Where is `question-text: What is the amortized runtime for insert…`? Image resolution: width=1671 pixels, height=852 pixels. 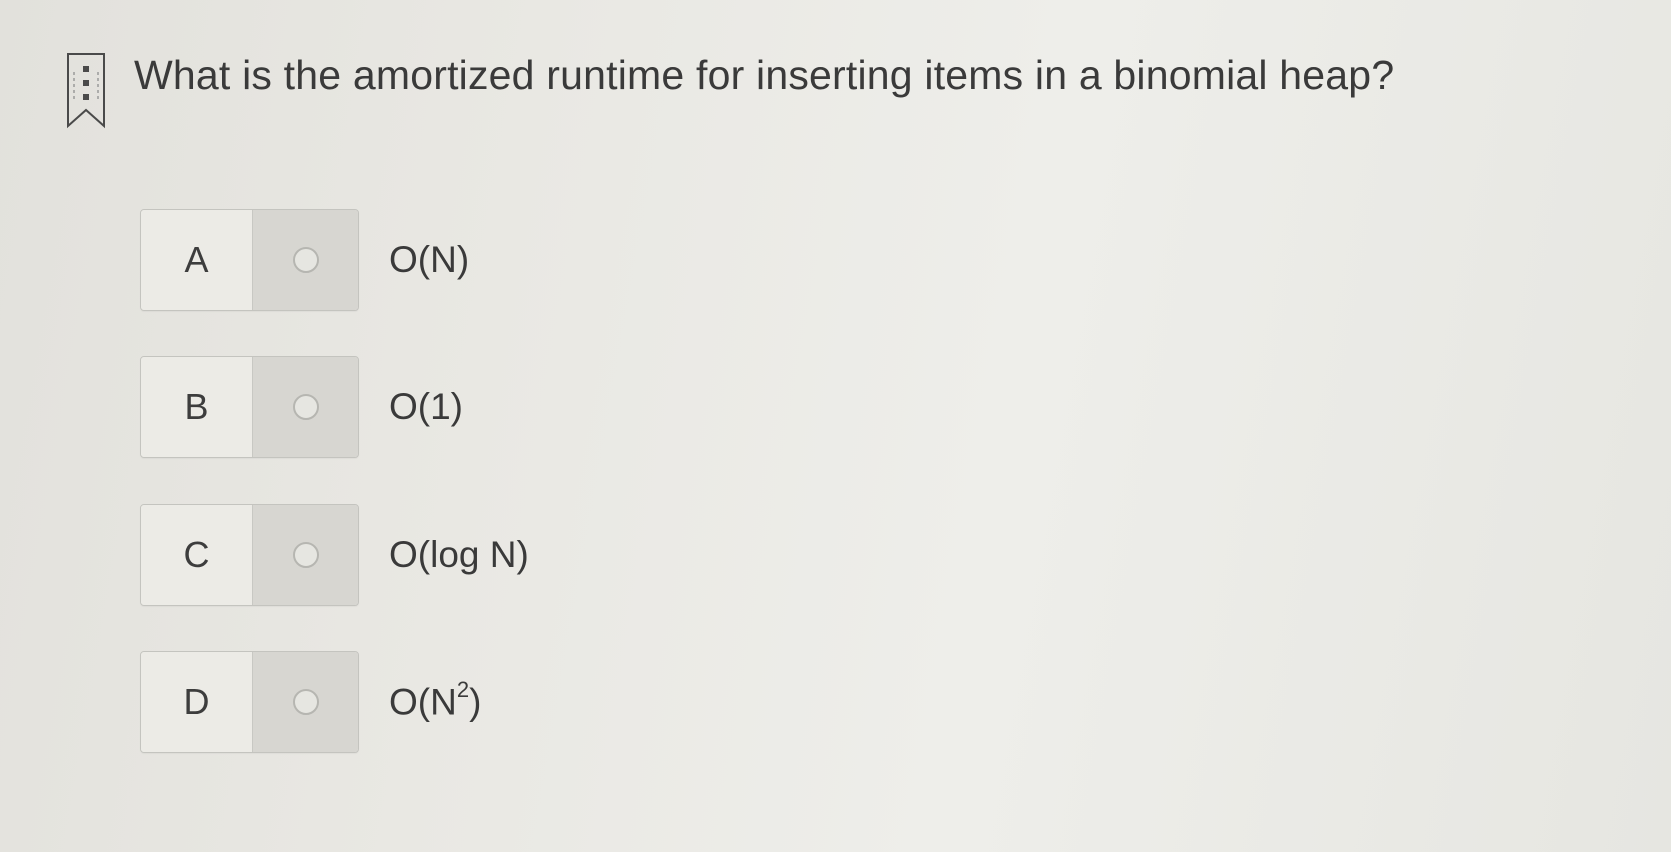
question-text: What is the amortized runtime for insert… is located at coordinates (764, 75).